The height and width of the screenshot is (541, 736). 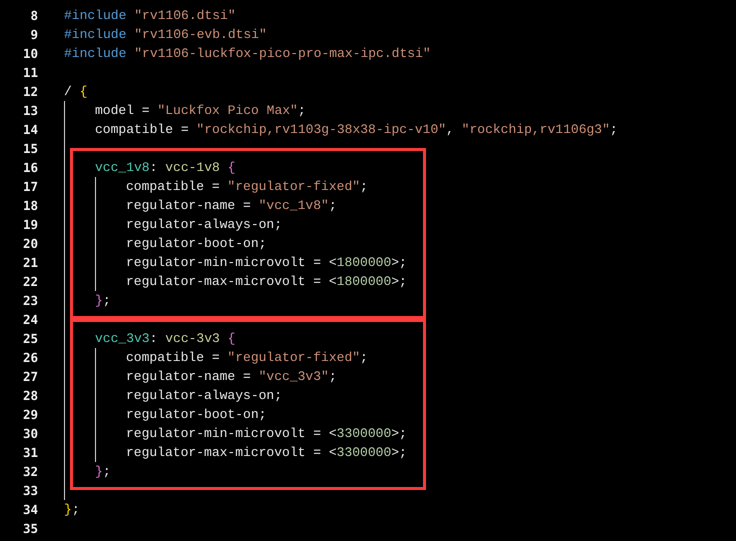 I want to click on line-number: 16, so click(x=30, y=168).